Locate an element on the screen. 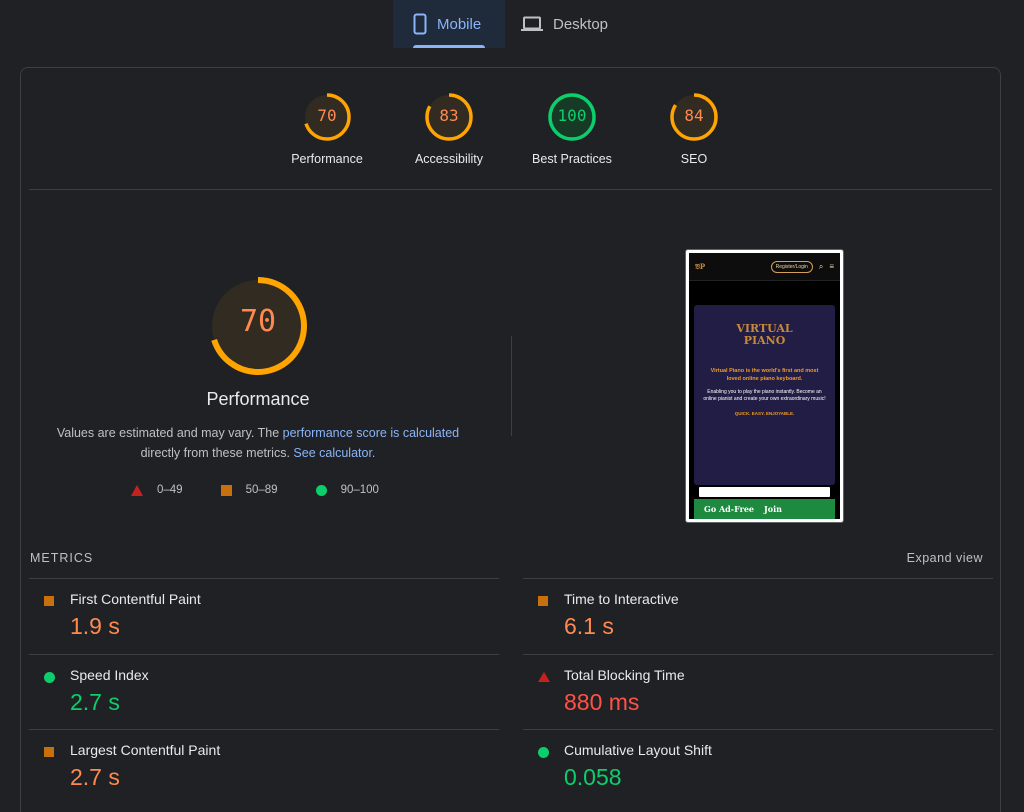 The image size is (1024, 812). gauge-label: Accessibility is located at coordinates (449, 159).